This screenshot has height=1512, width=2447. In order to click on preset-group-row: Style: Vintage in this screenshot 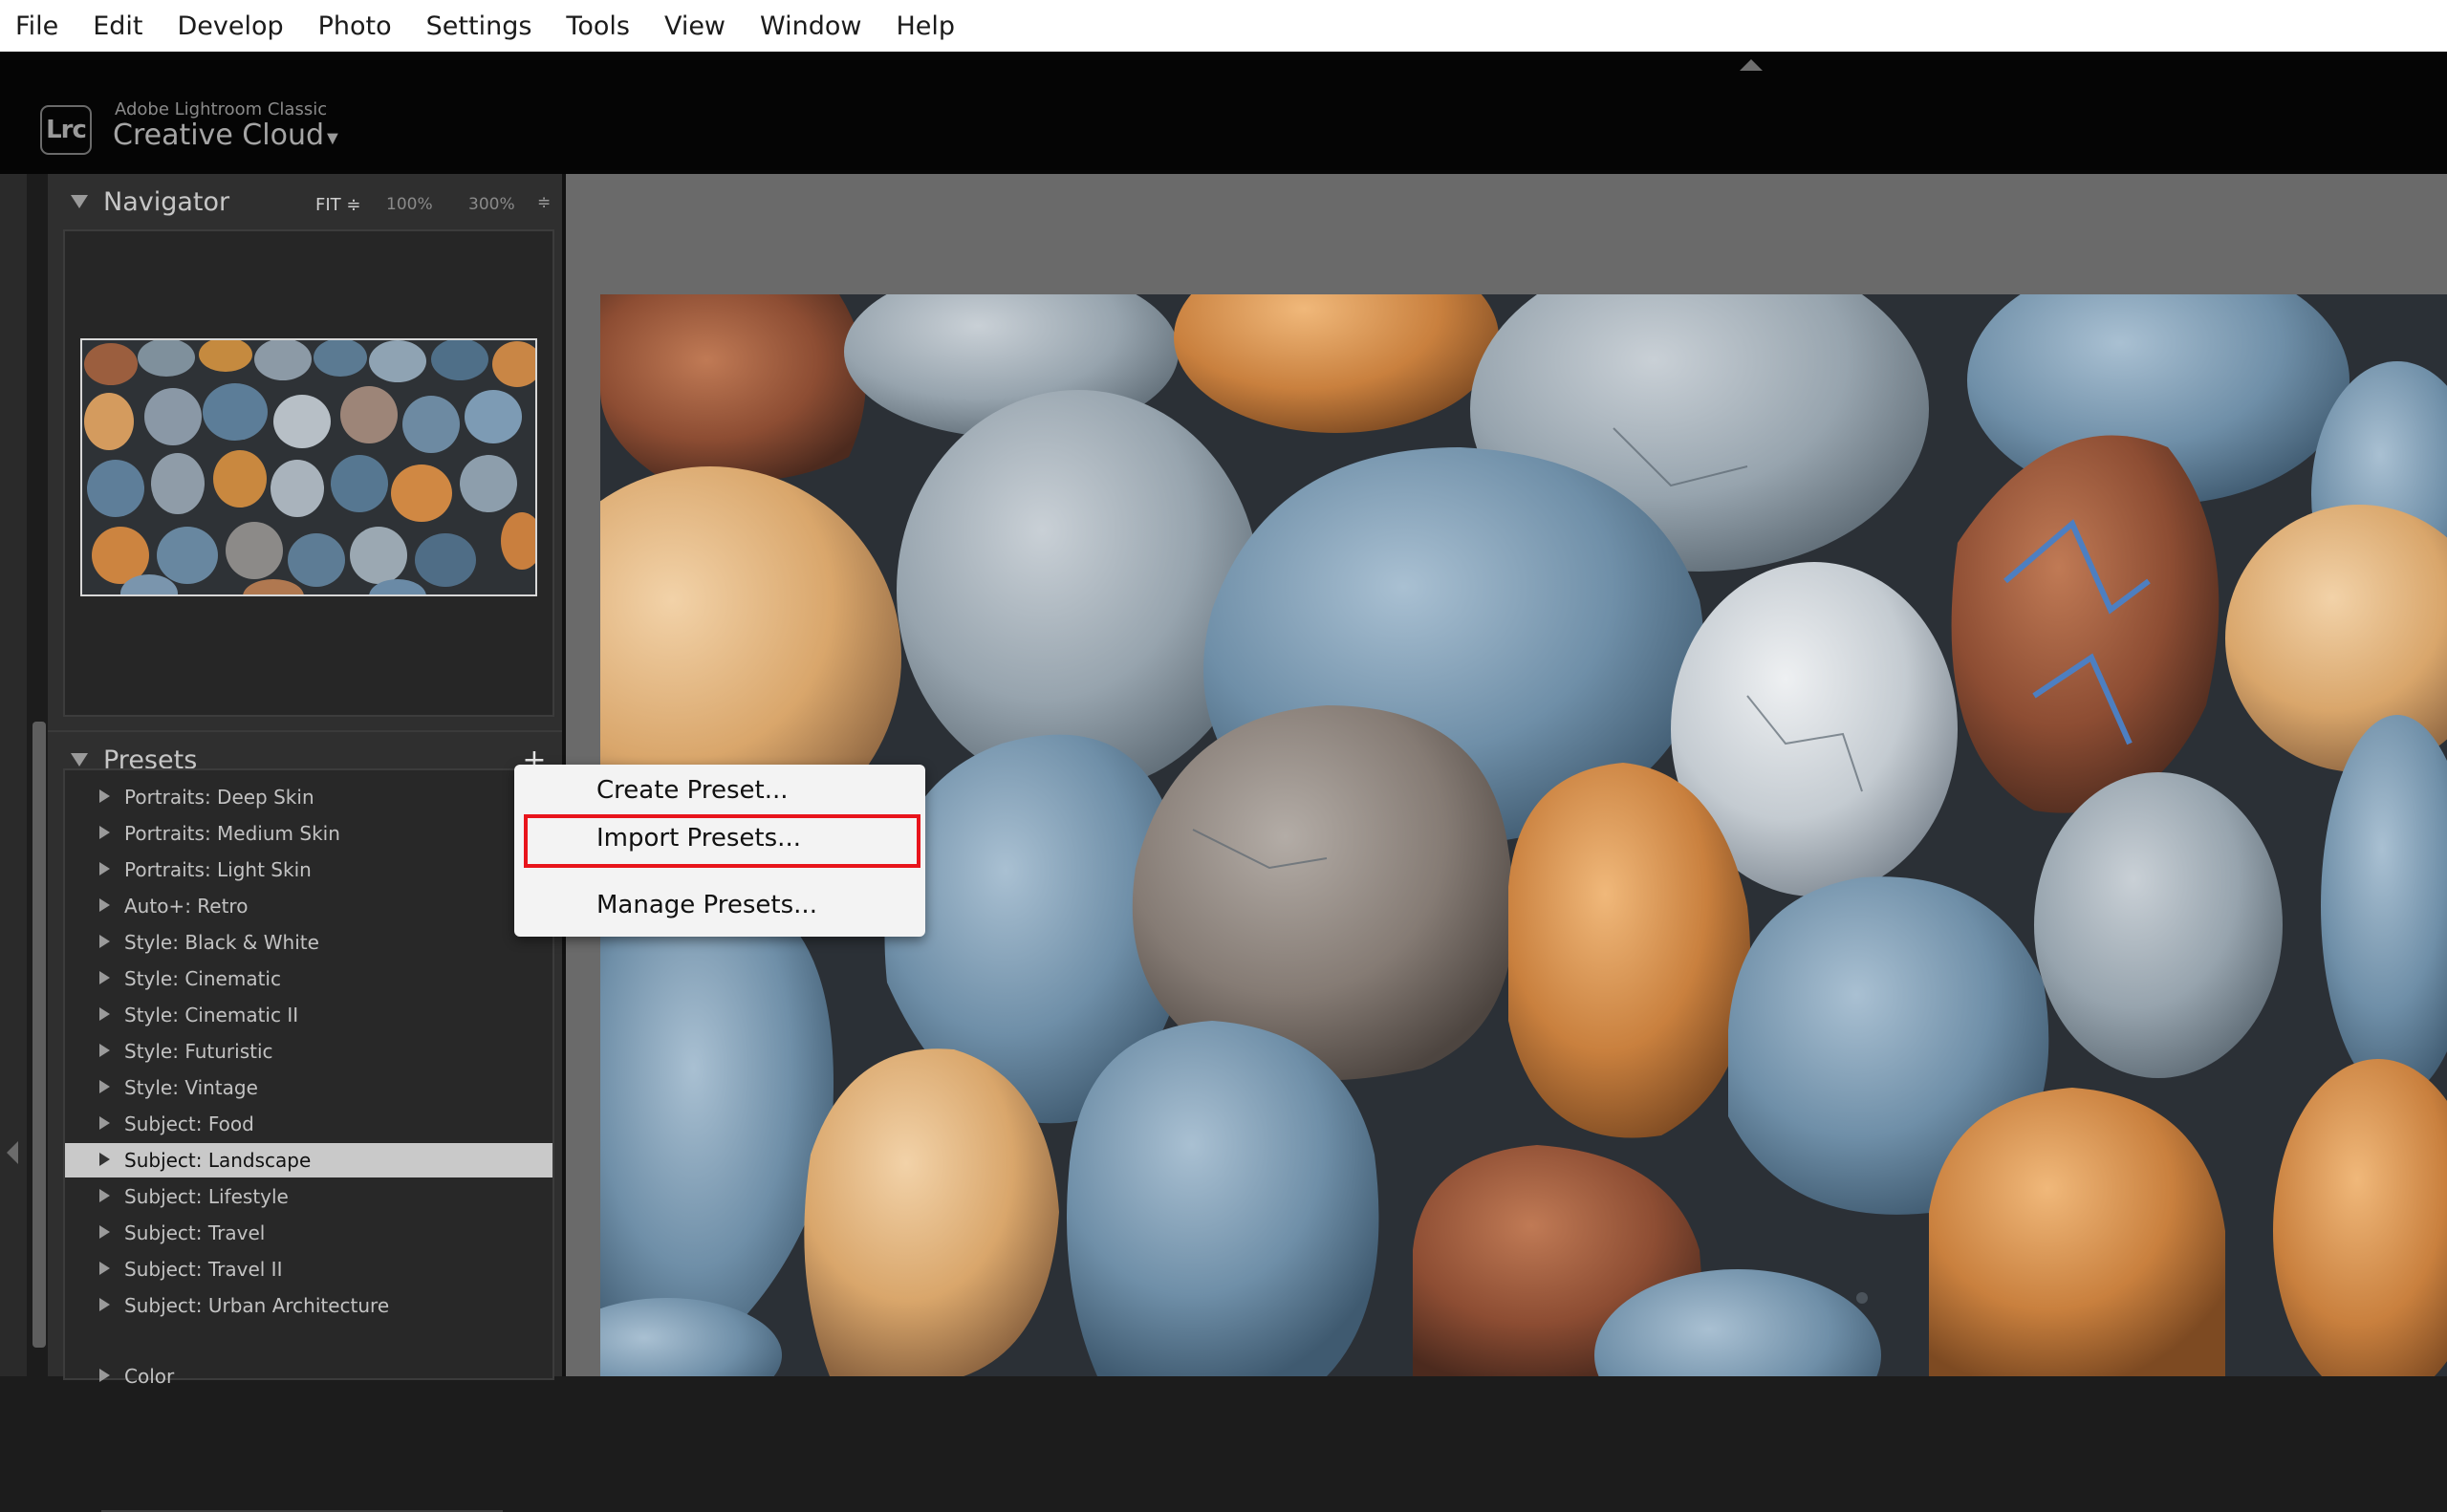, I will do `click(308, 1087)`.